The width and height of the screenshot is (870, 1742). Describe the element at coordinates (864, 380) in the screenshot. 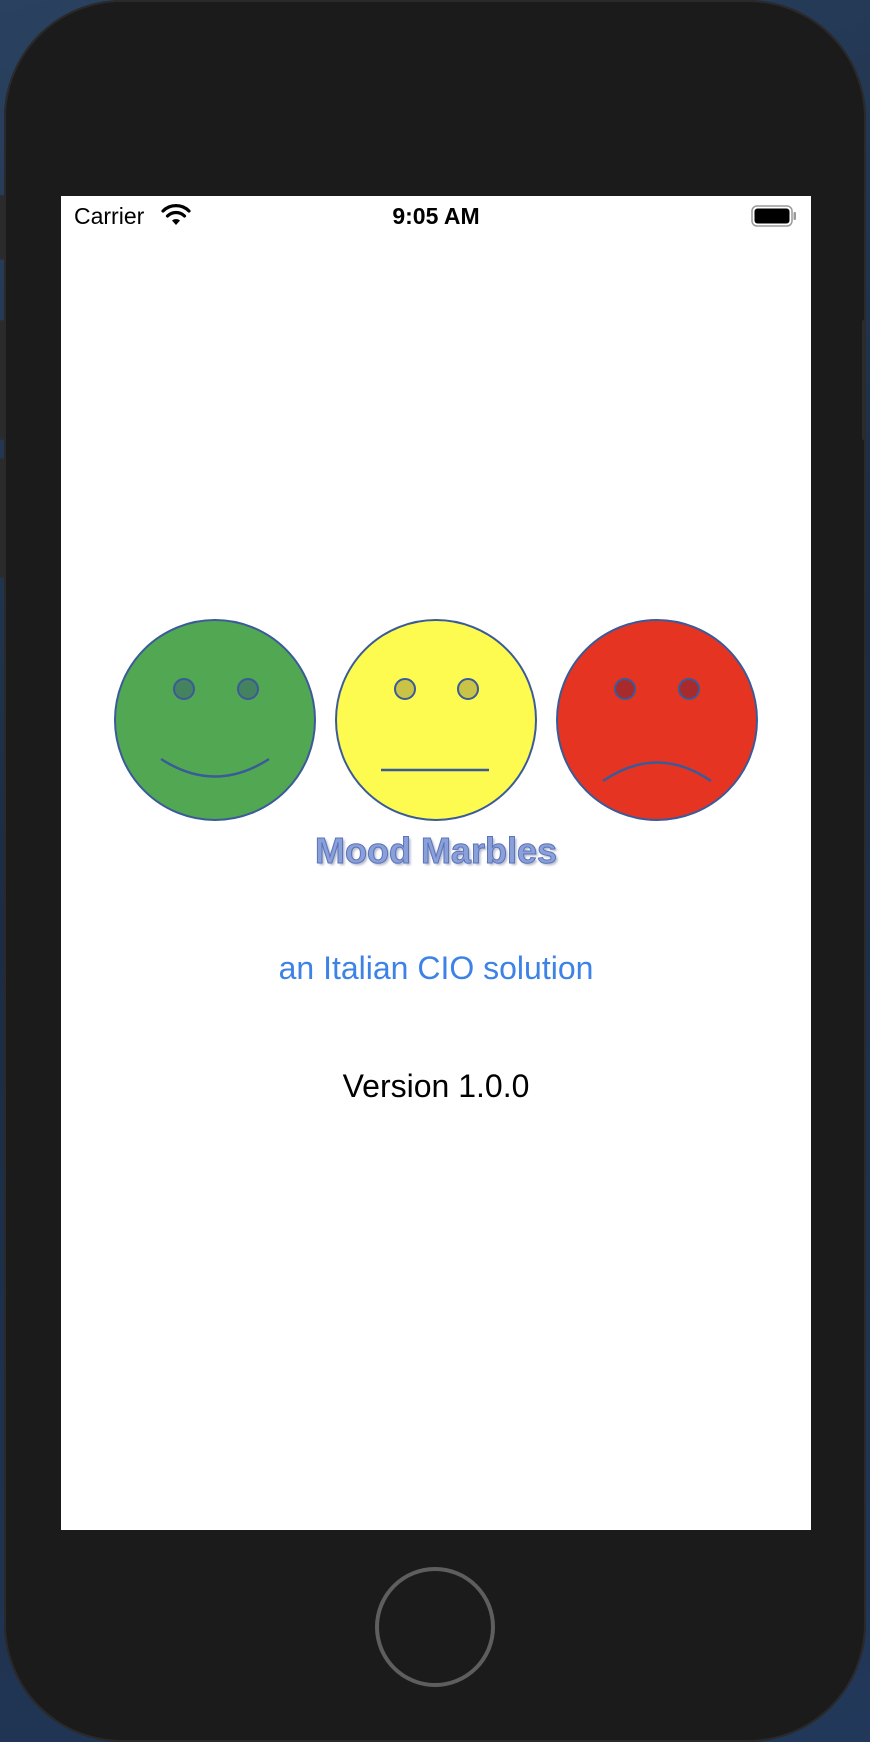

I see `power-button` at that location.